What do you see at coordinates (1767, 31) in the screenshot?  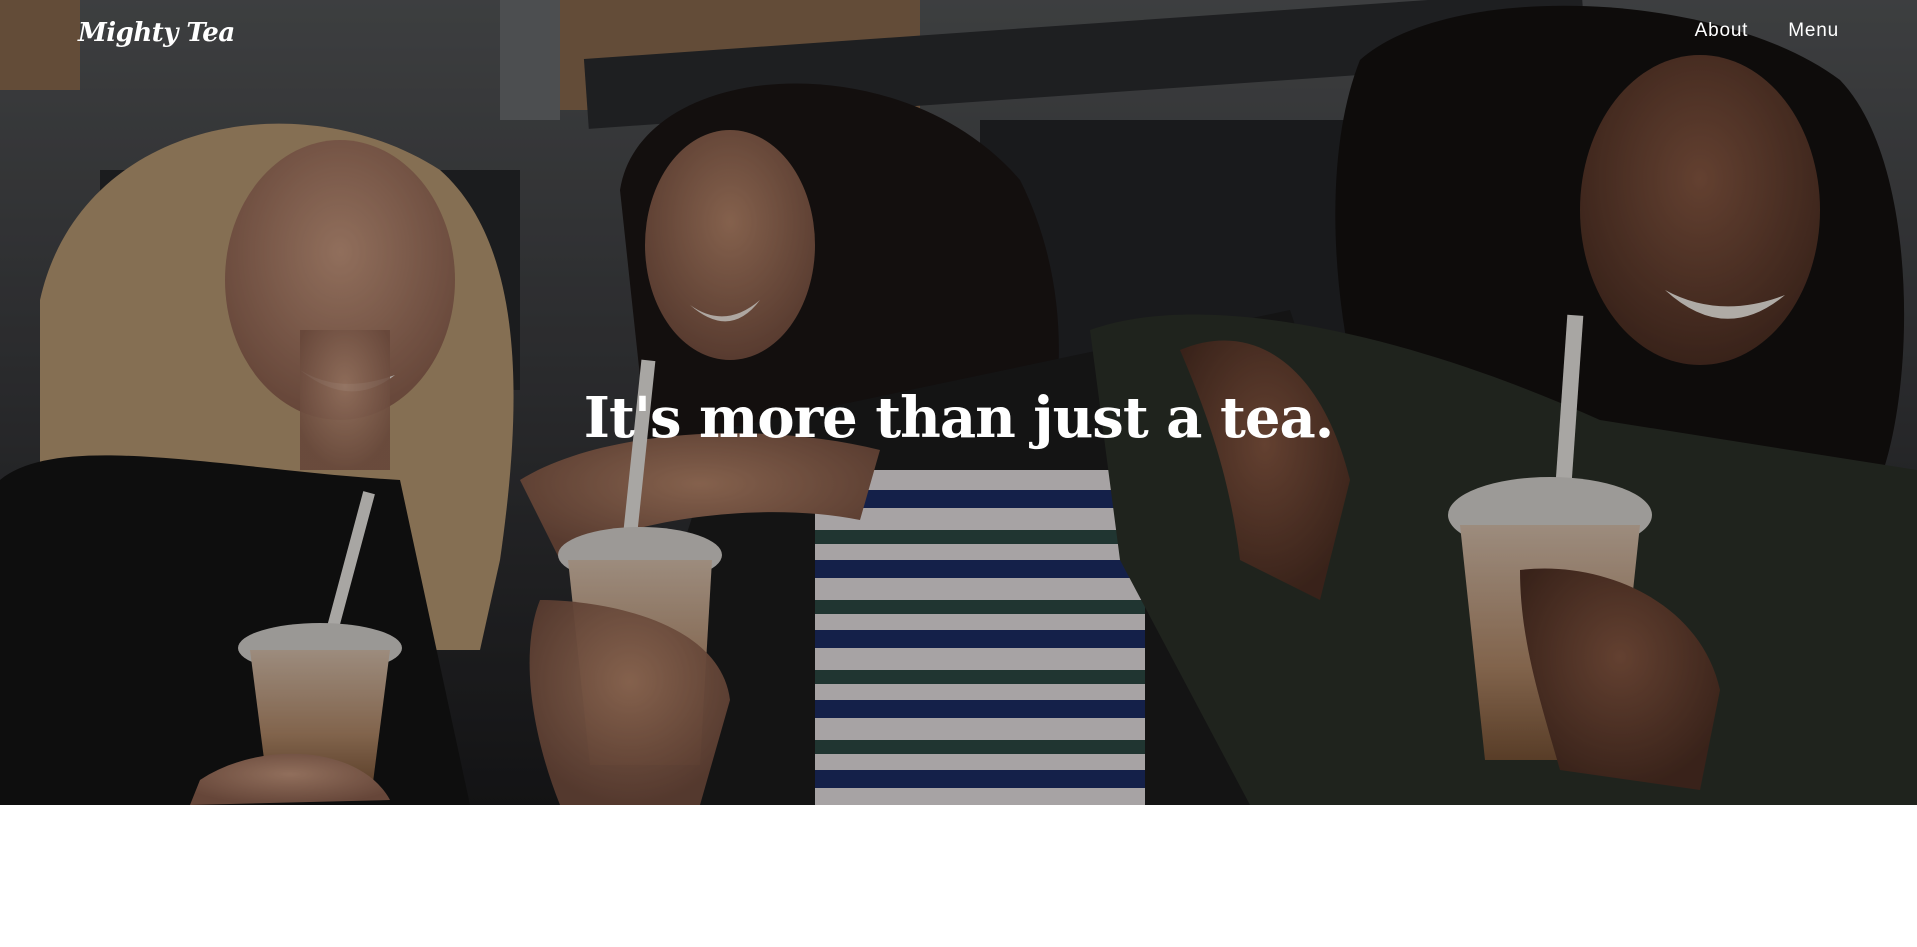 I see `main-nav: About Menu` at bounding box center [1767, 31].